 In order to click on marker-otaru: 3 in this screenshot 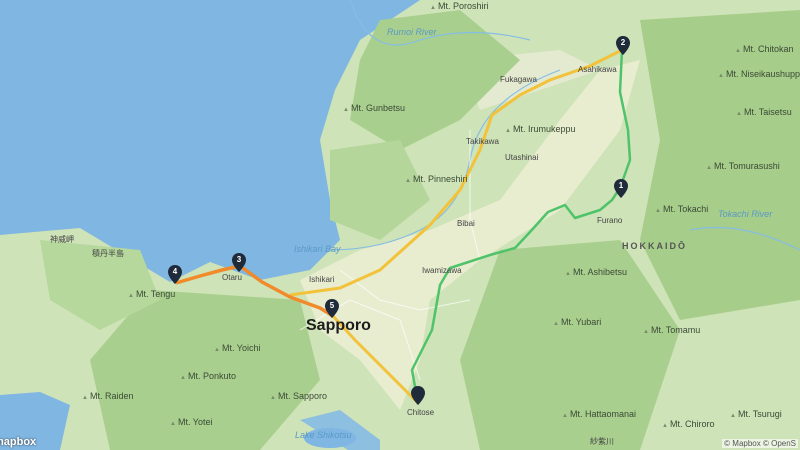, I will do `click(239, 262)`.